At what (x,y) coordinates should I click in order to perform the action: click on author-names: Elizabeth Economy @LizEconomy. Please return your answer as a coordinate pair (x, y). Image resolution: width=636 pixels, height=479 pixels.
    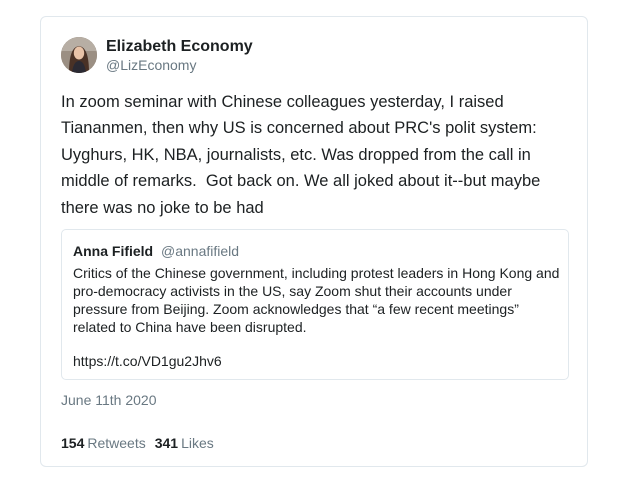
    Looking at the image, I should click on (179, 55).